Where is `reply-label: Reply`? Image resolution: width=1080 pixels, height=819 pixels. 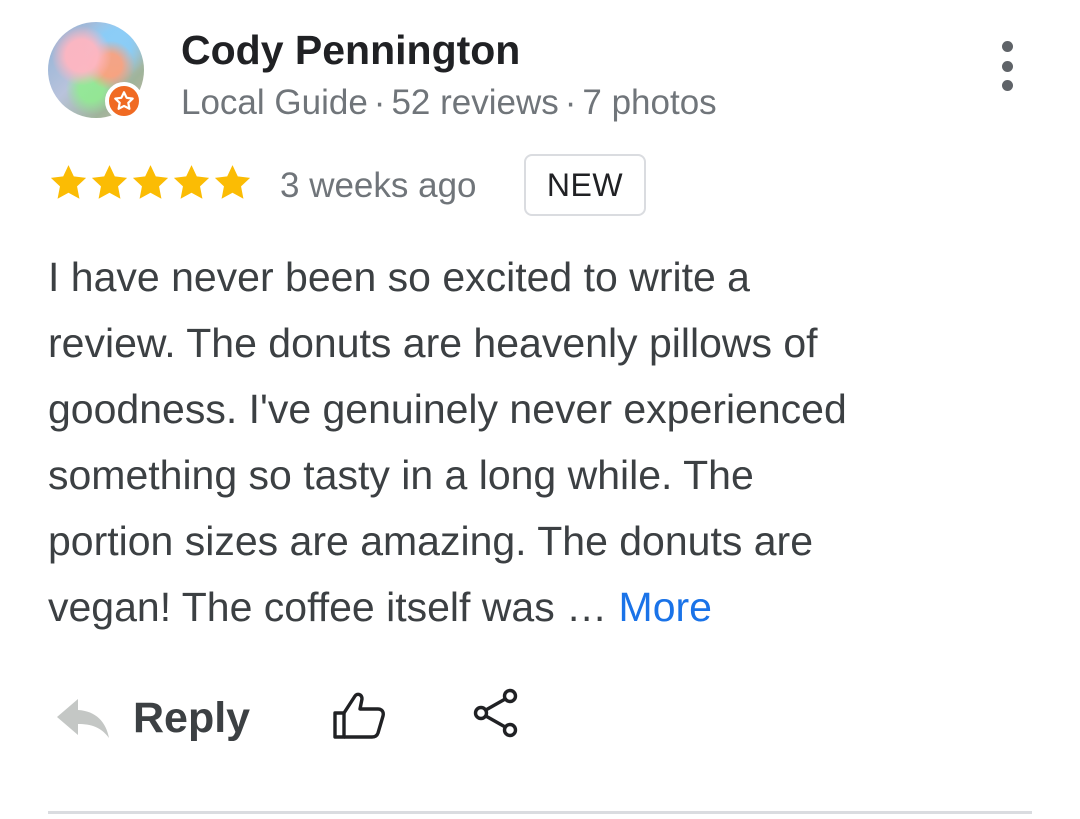
reply-label: Reply is located at coordinates (192, 717).